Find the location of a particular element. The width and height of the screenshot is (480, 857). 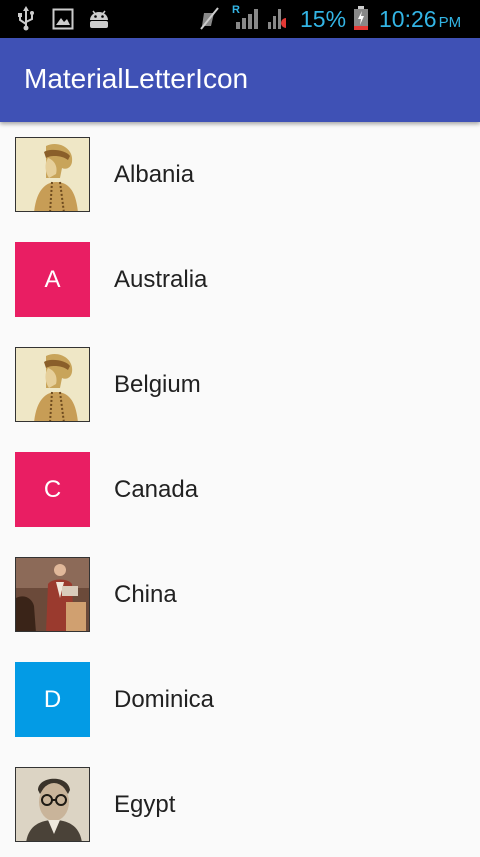

country-name: Albania is located at coordinates (154, 174).